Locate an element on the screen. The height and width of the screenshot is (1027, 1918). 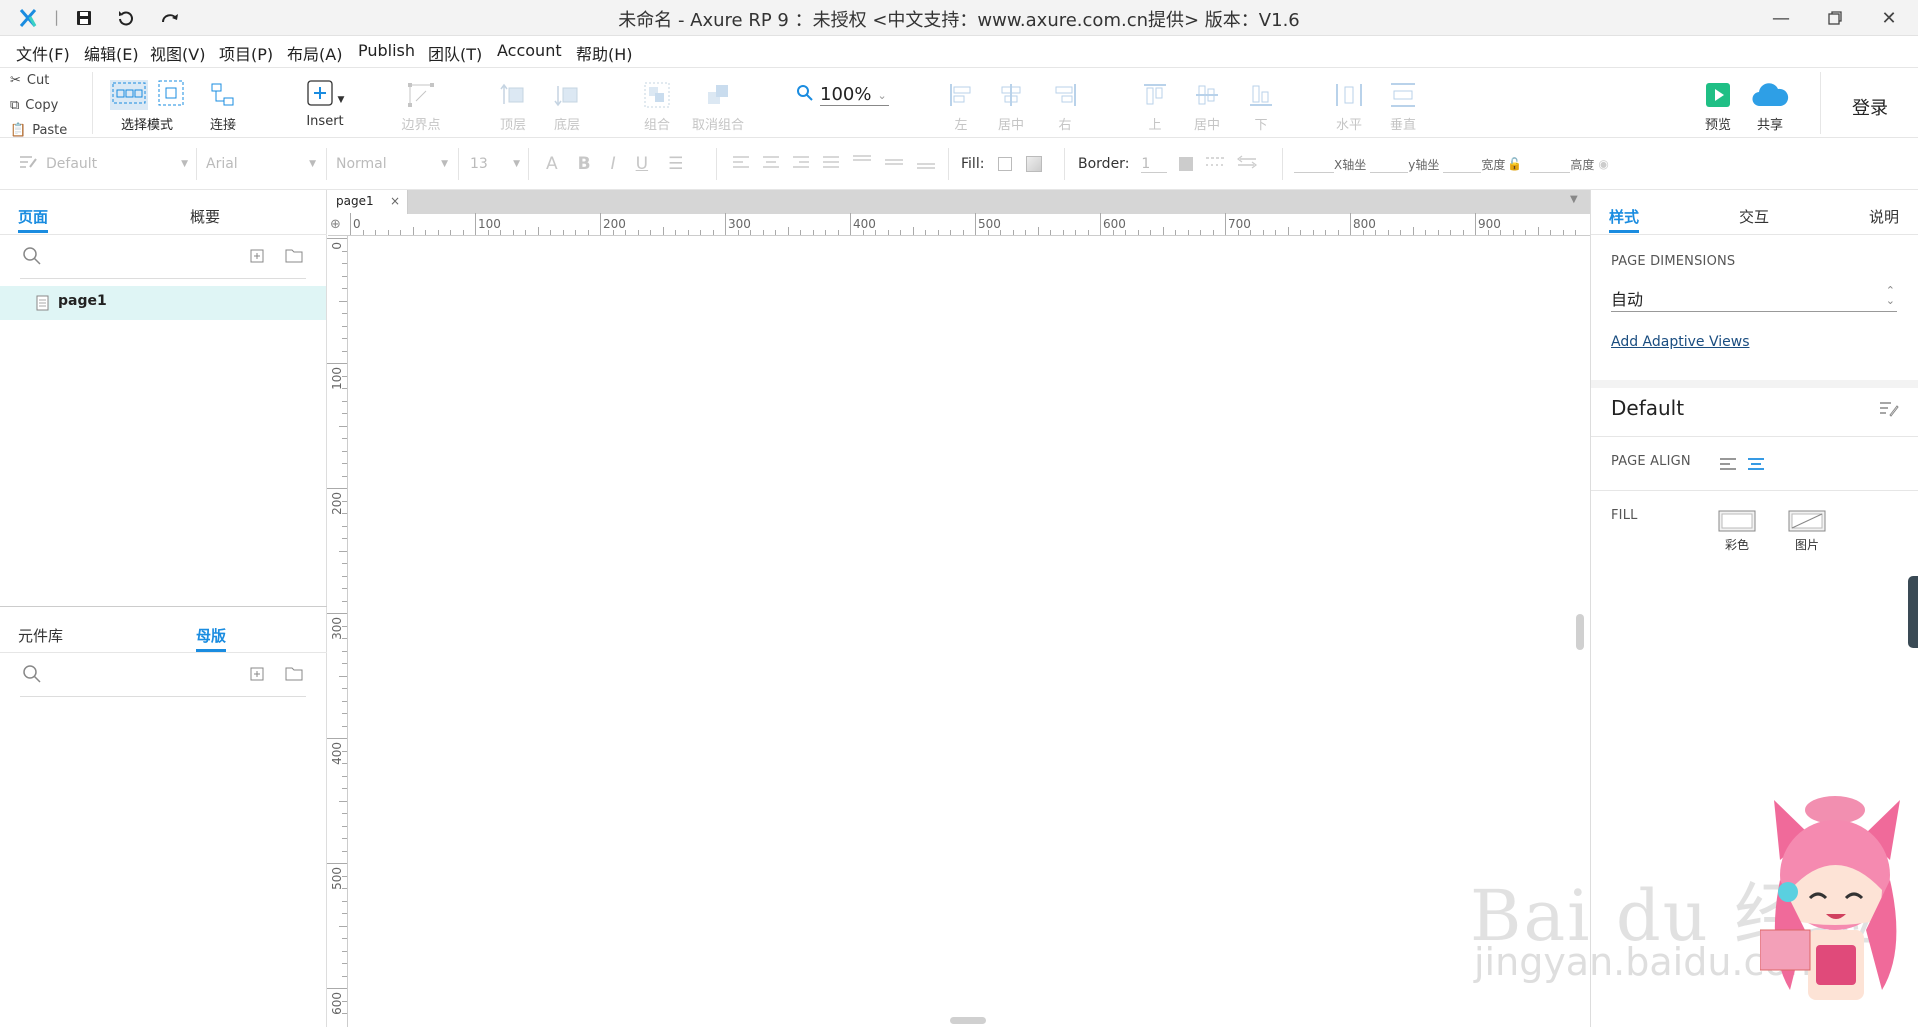
text-justify-icon is located at coordinates (831, 164).